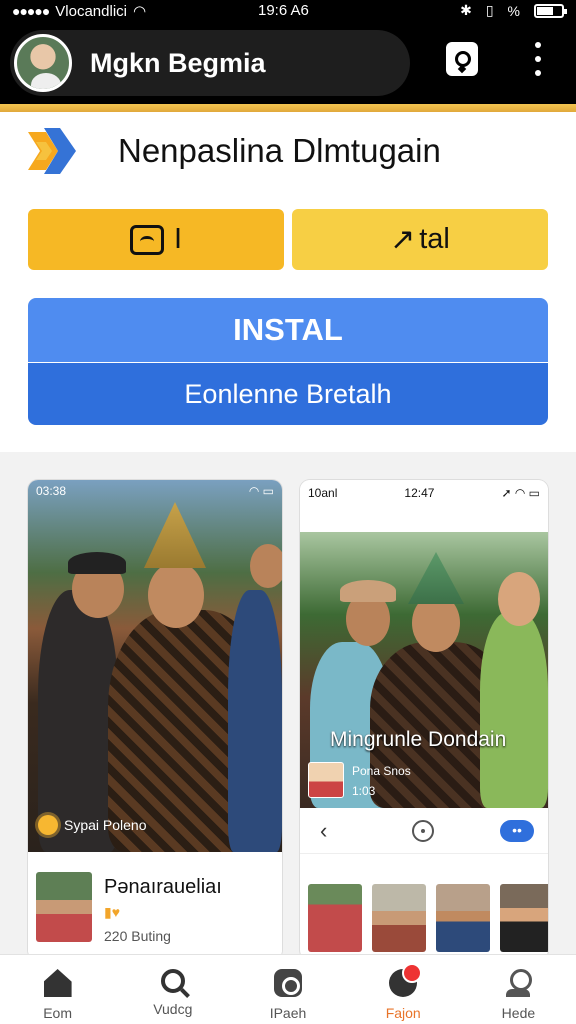  Describe the element at coordinates (155, 491) in the screenshot. I see `screenshot-status-bar: 03:38 ◠ ▭` at that location.